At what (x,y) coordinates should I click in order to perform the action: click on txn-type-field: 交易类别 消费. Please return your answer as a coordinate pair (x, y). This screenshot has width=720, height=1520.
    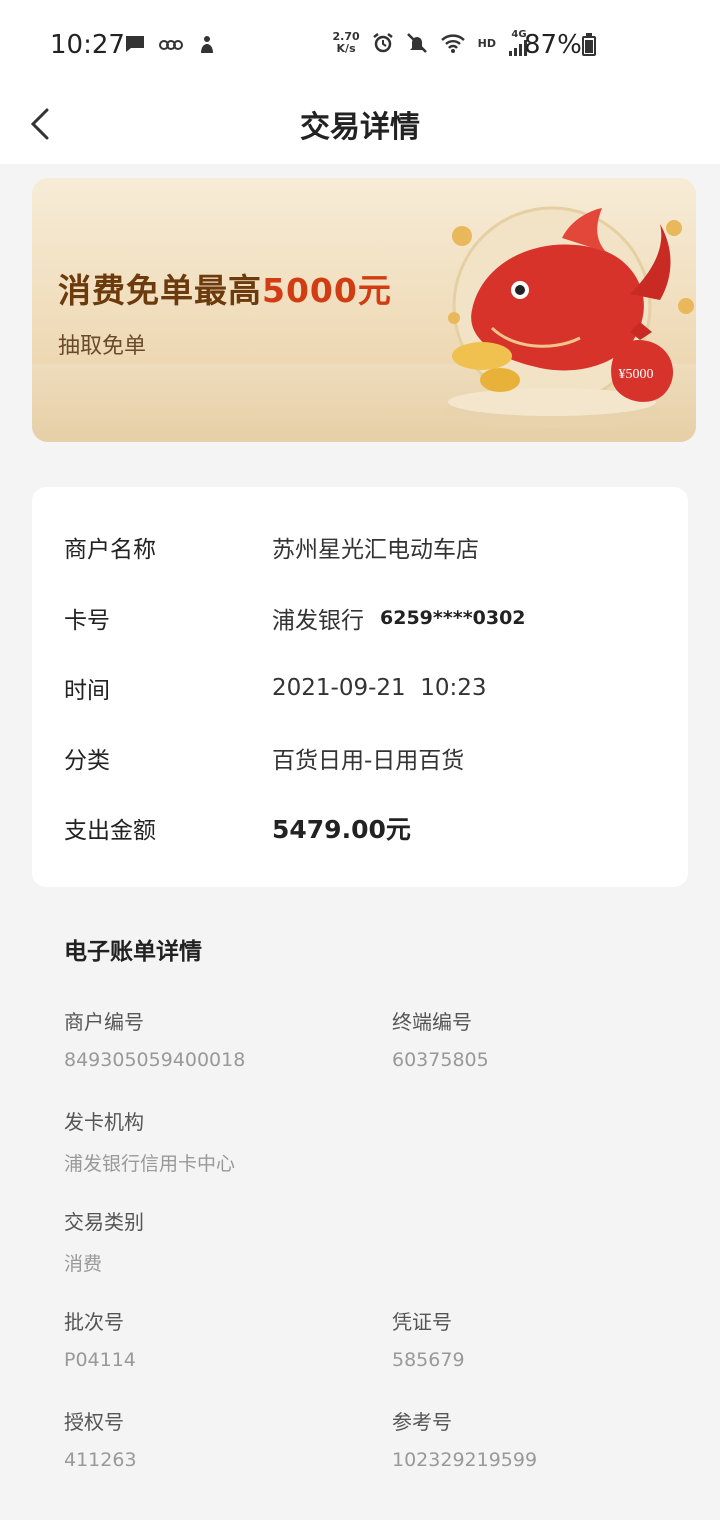
    Looking at the image, I should click on (104, 1241).